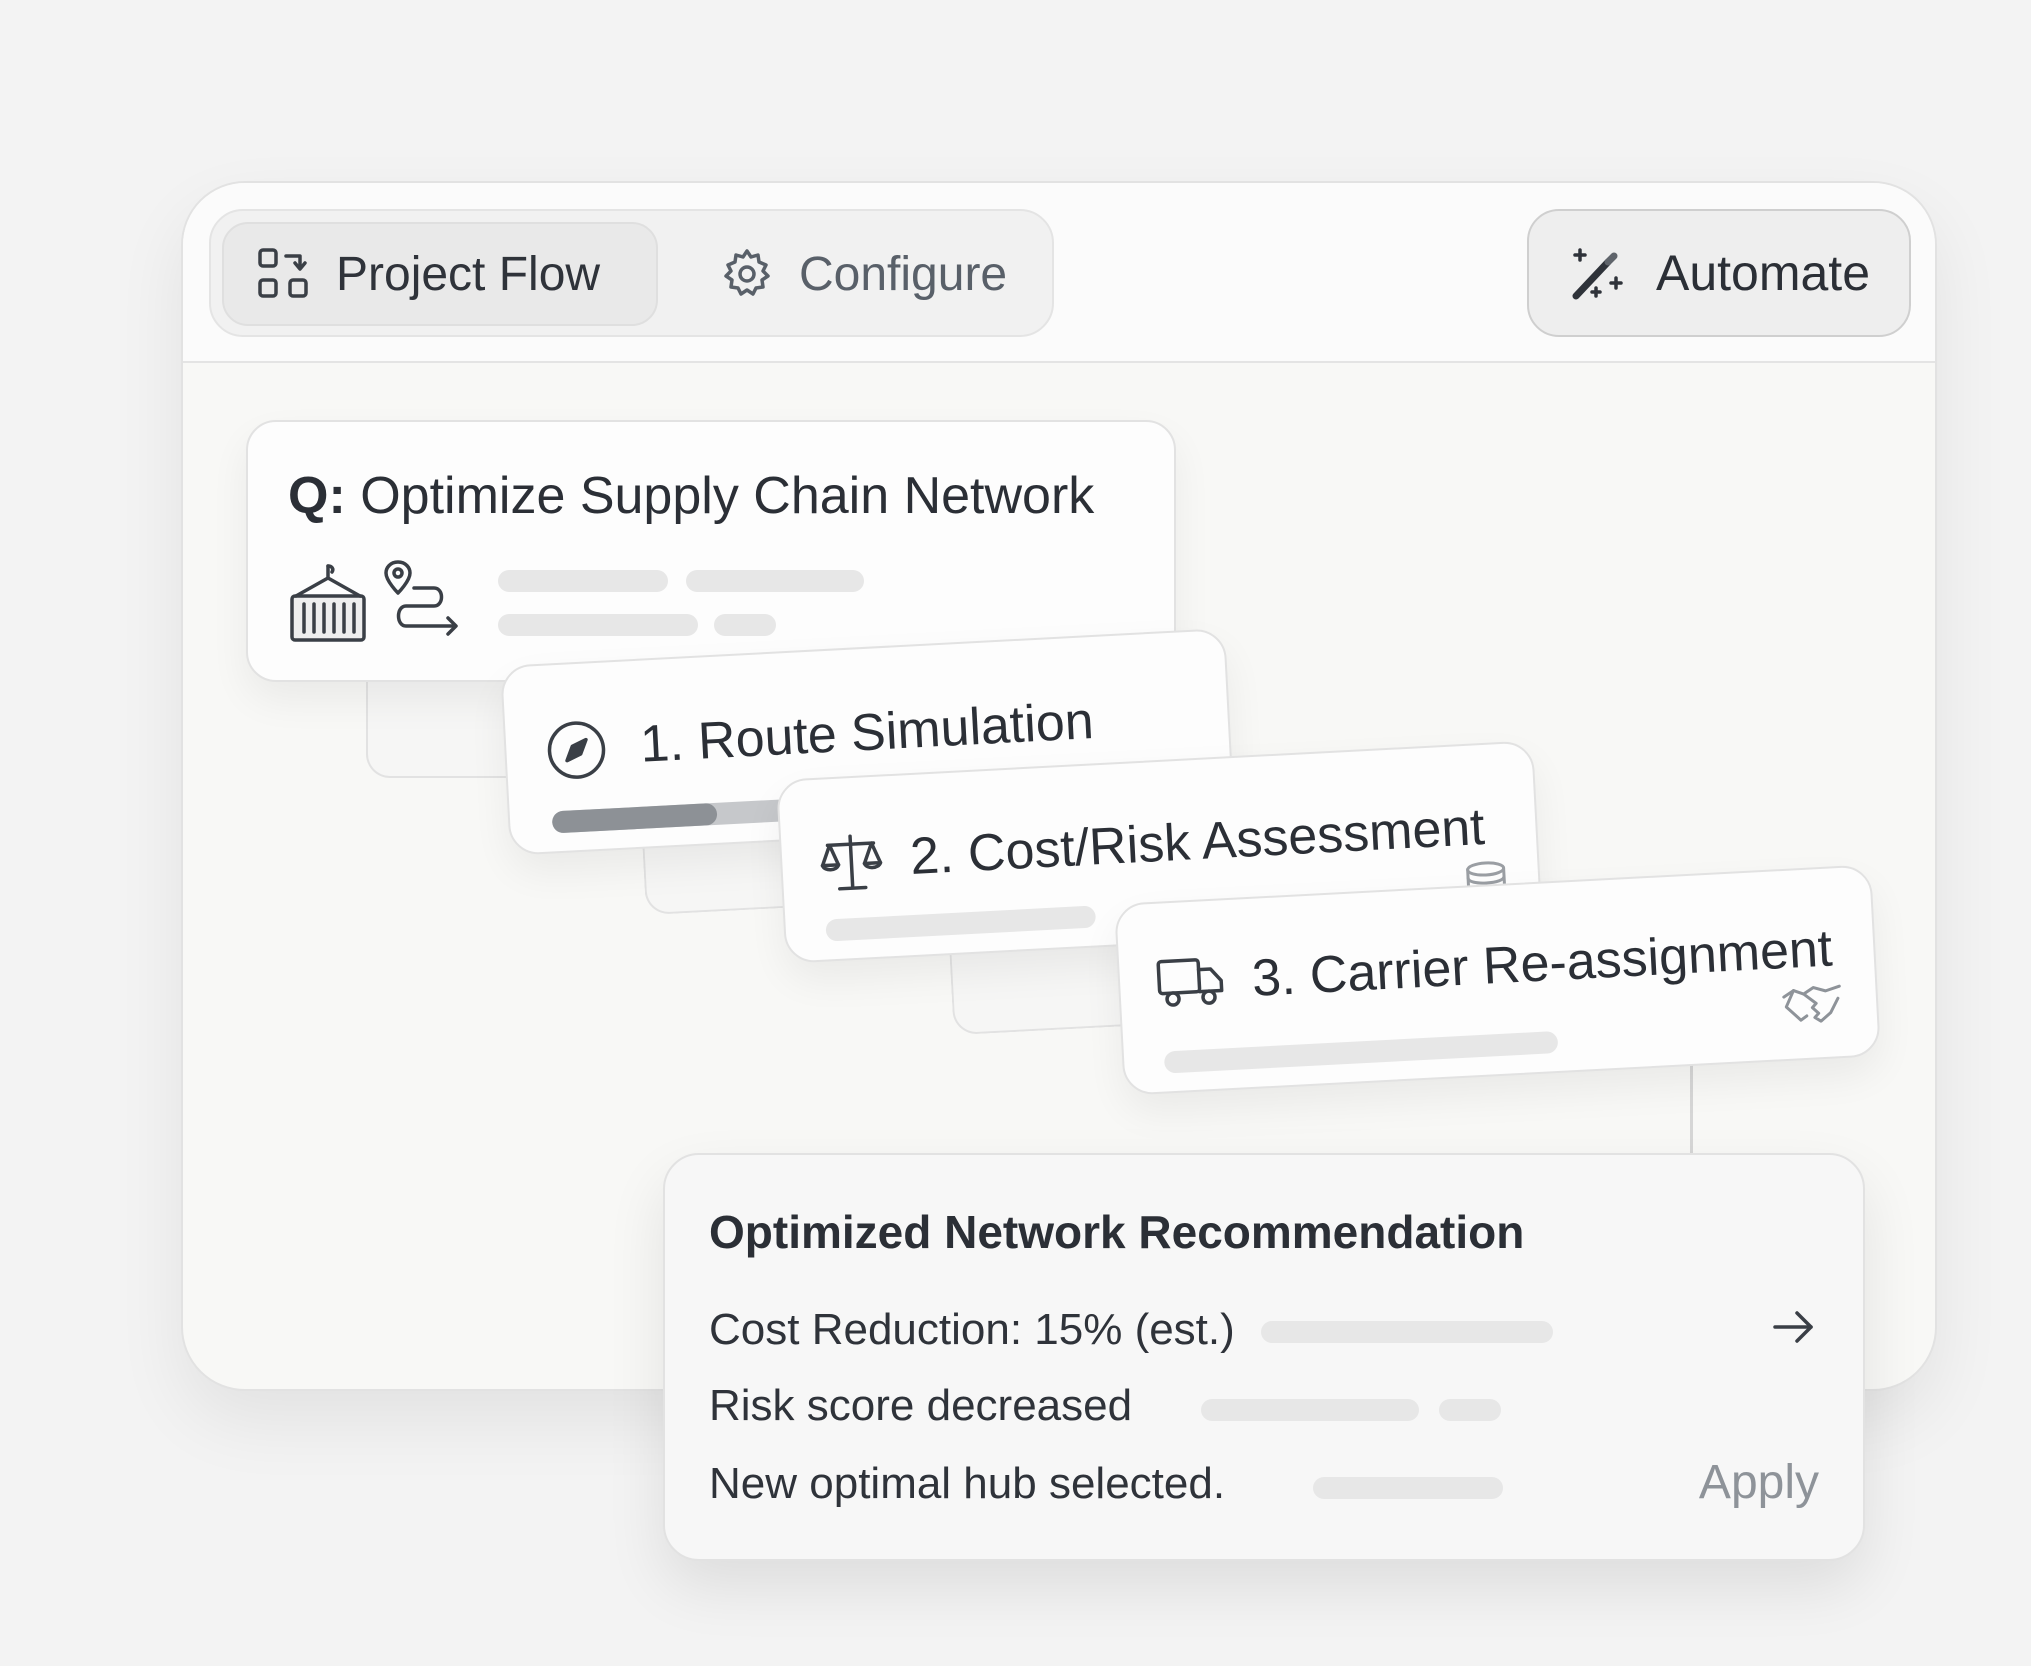  What do you see at coordinates (727, 496) in the screenshot?
I see `query-title-text: Optimize Supply Chain Network` at bounding box center [727, 496].